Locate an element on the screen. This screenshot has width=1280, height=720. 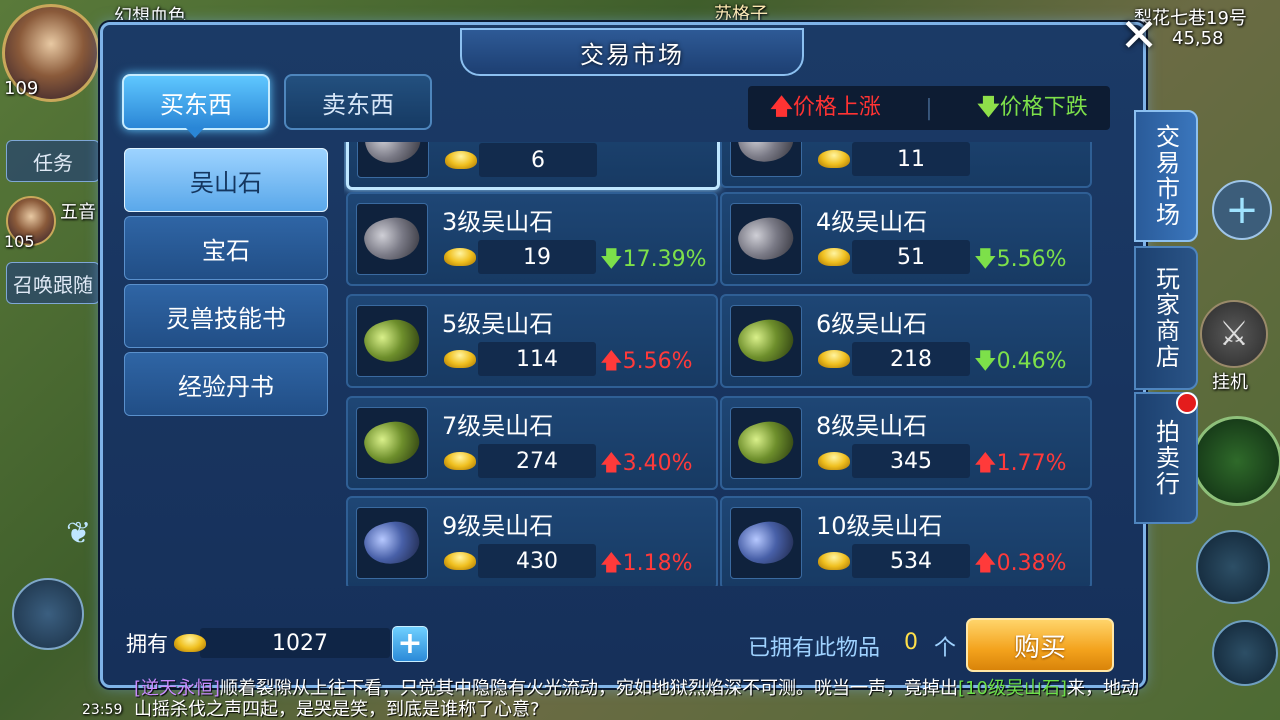
plus-icon: + is located at coordinates (1242, 210).